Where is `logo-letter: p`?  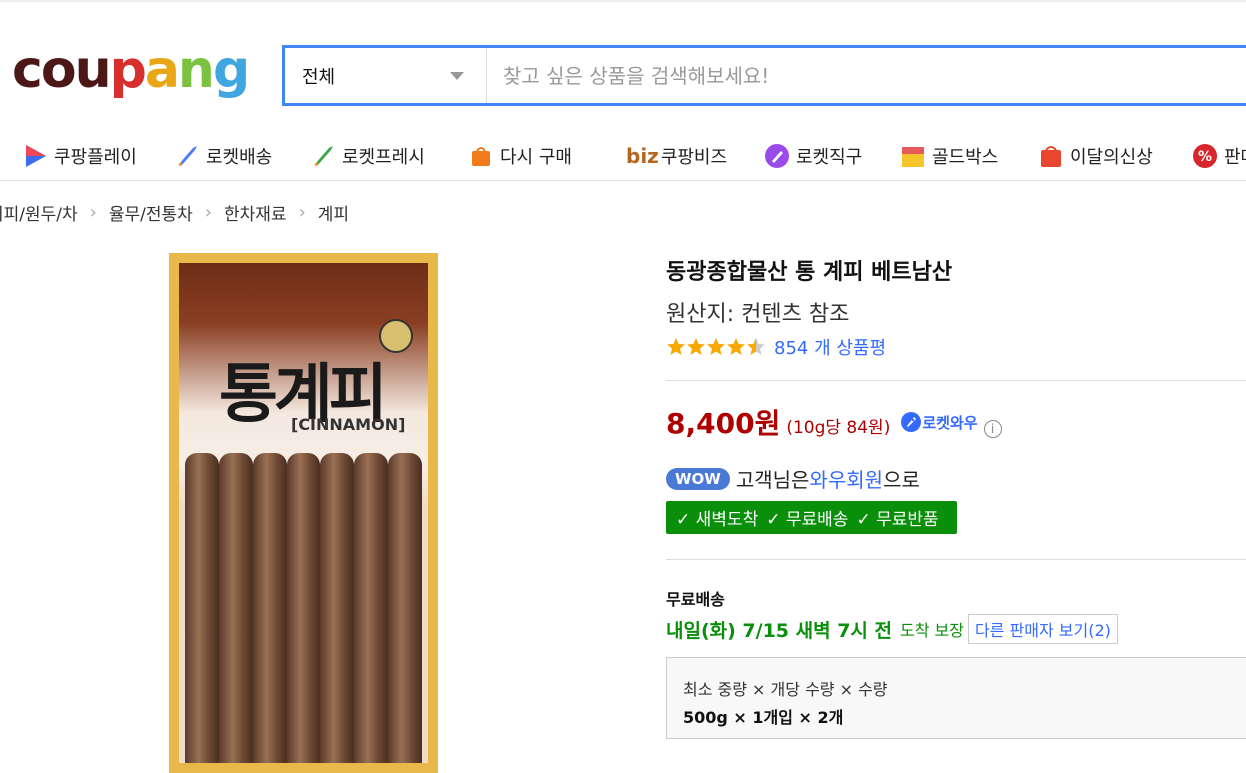 logo-letter: p is located at coordinates (128, 70).